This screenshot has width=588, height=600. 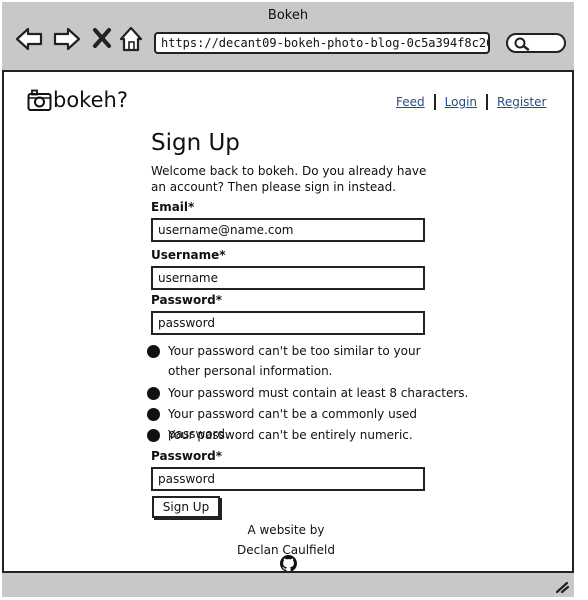 What do you see at coordinates (521, 102) in the screenshot?
I see `nav-link-register: Register` at bounding box center [521, 102].